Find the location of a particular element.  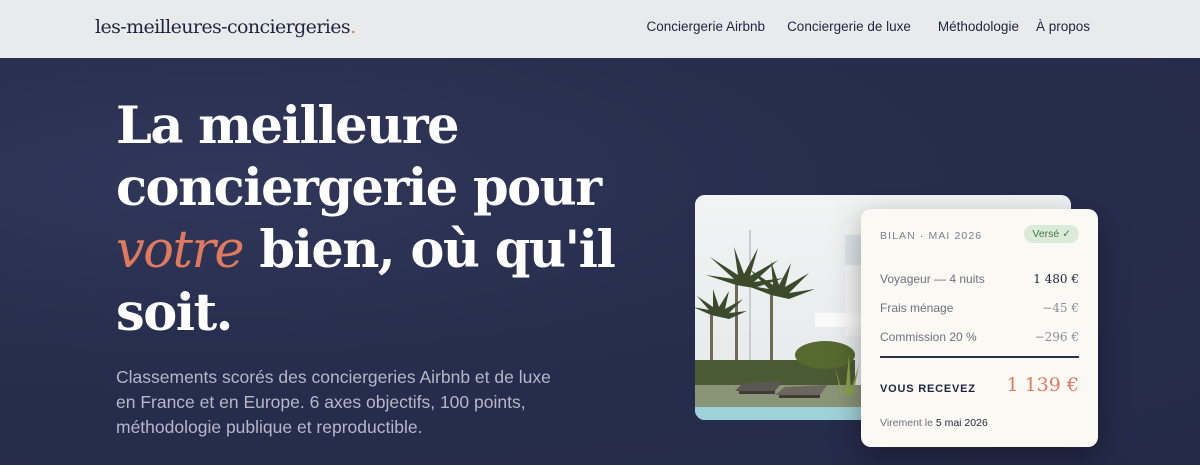

statement-row: Voyageur — 4 nuits 1 480 € is located at coordinates (979, 279).